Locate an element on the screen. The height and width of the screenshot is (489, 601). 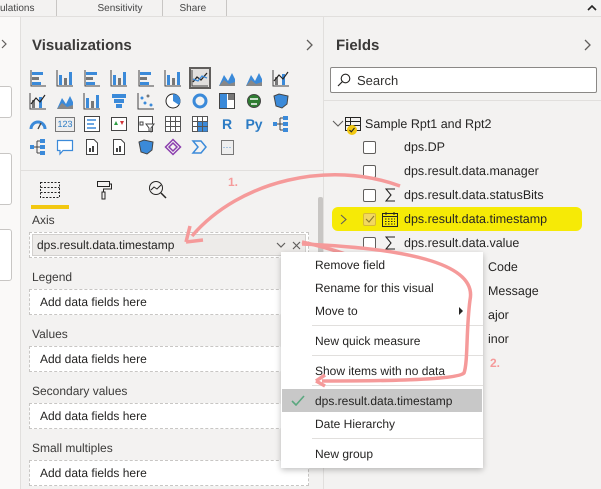
pane-title: Visualizations is located at coordinates (82, 45).